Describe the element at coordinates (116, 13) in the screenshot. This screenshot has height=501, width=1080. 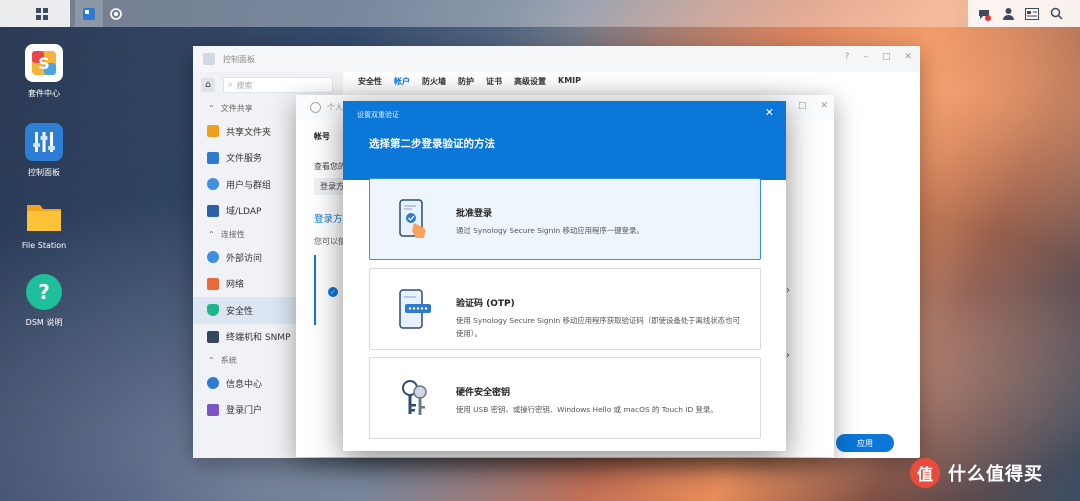
I see `settings-icon` at that location.